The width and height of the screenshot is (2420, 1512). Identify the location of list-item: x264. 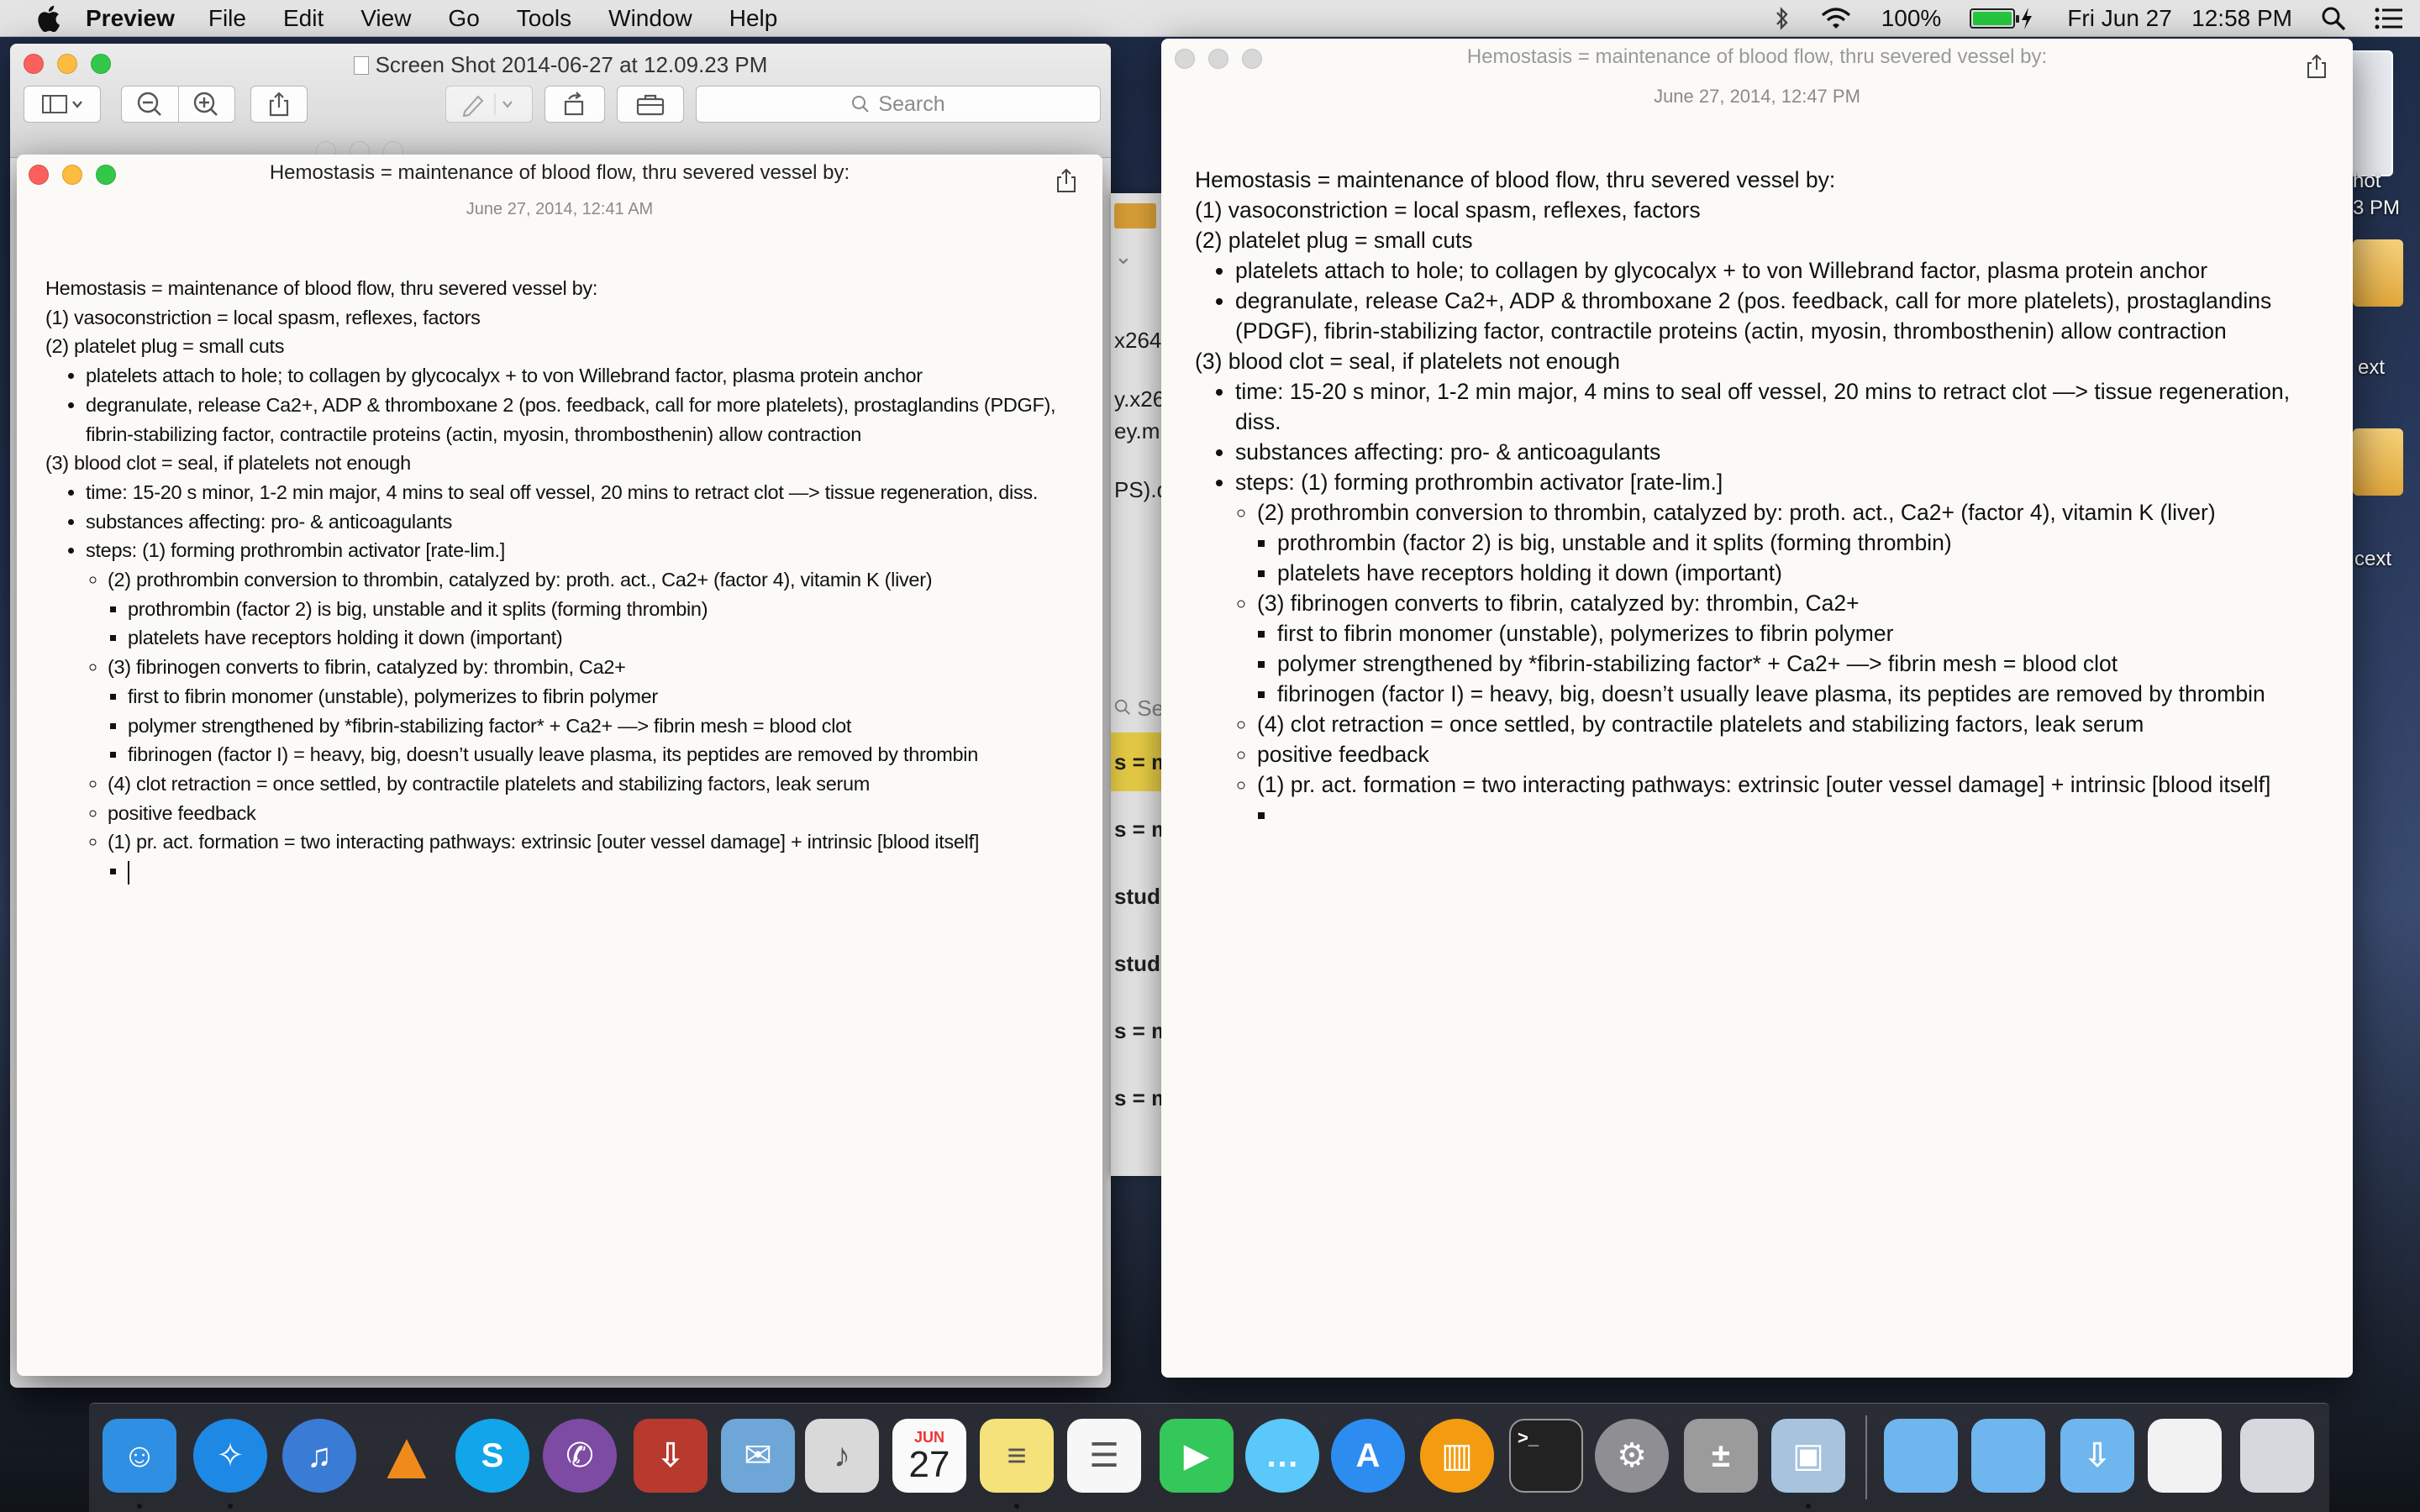
(1137, 341).